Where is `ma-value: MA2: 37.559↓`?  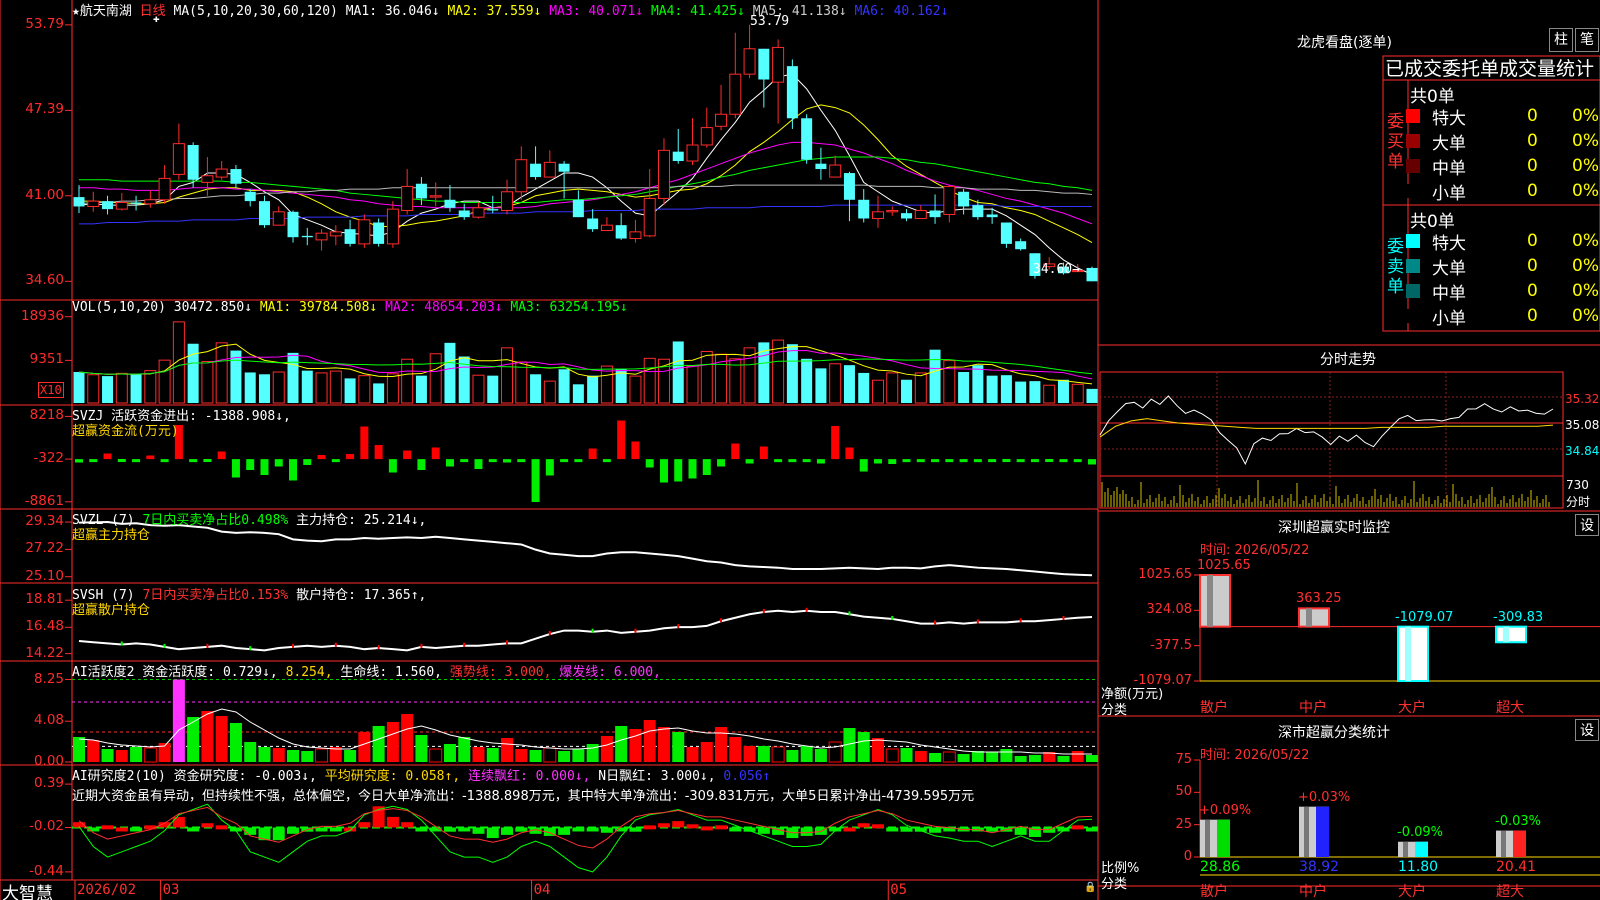
ma-value: MA2: 37.559↓ is located at coordinates (490, 11).